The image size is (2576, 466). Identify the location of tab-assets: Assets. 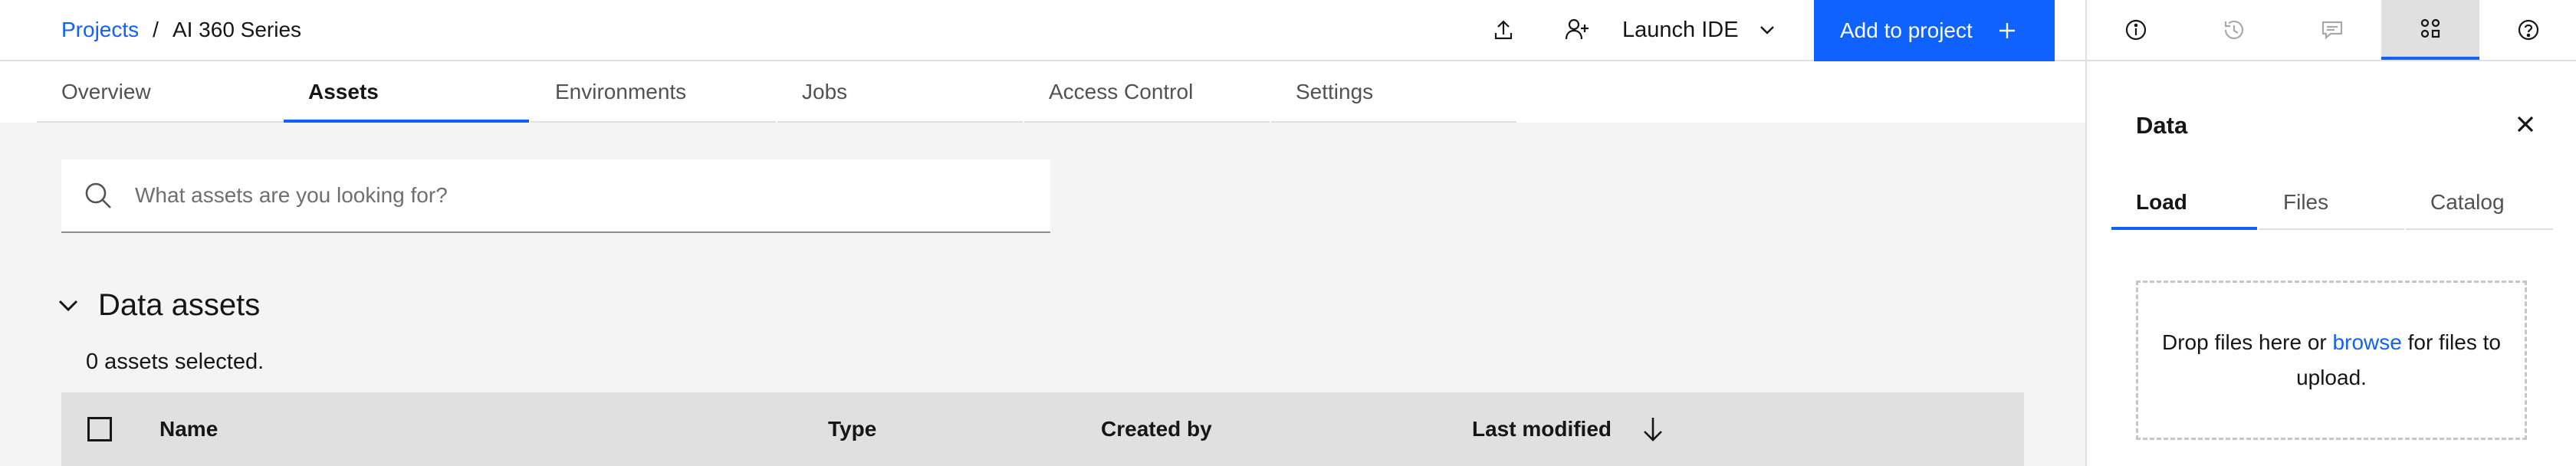
(407, 92).